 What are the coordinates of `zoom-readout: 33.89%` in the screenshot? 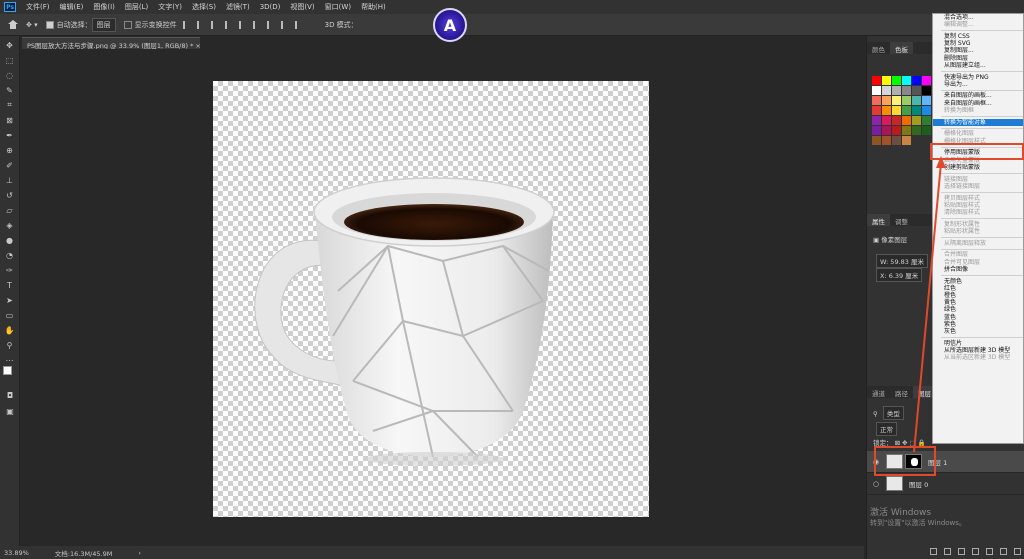 It's located at (16, 553).